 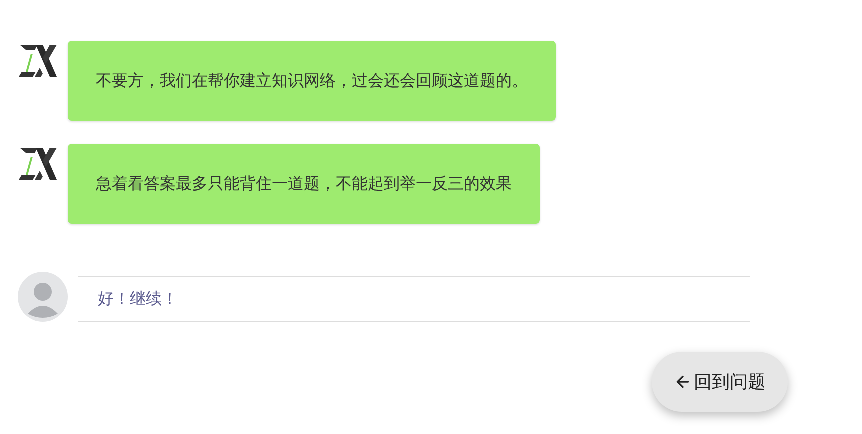 I want to click on message-bubble: 不要方，我们在帮你建立知识网络，过会还会回顾这道题的。, so click(x=312, y=81).